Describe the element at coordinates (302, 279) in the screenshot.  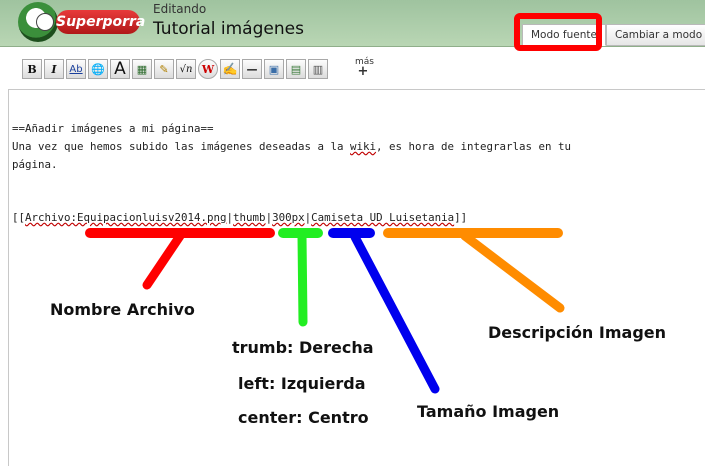
I see `thumb-pointer-mark` at that location.